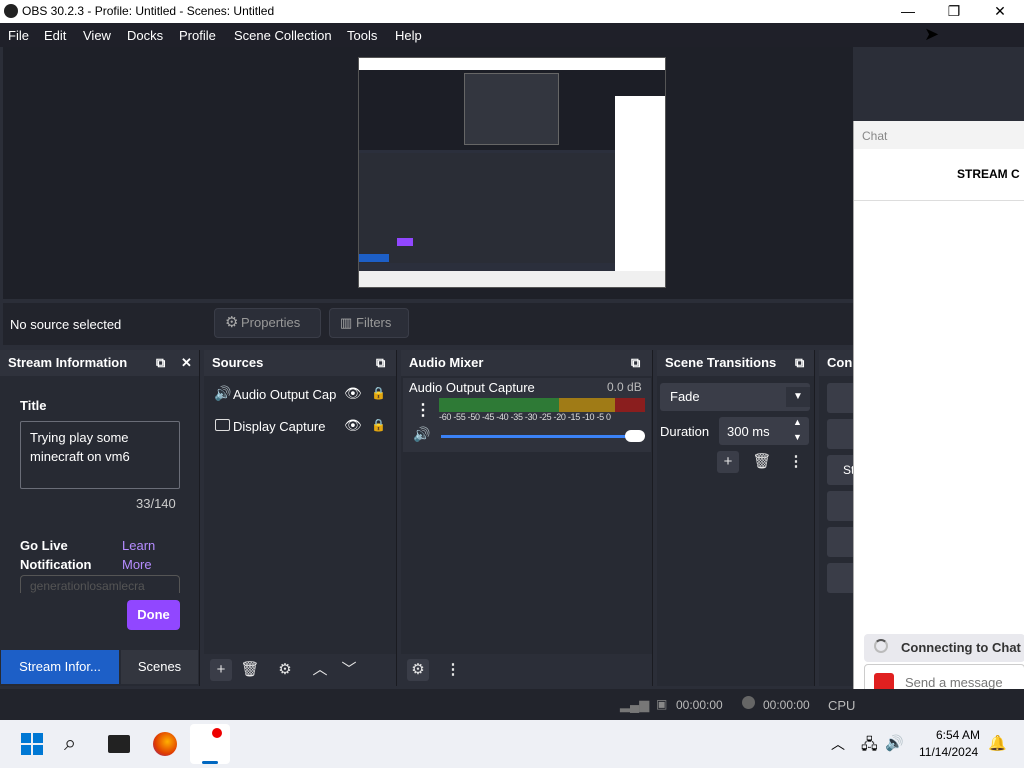  I want to click on network-icon: 🖧, so click(869, 746).